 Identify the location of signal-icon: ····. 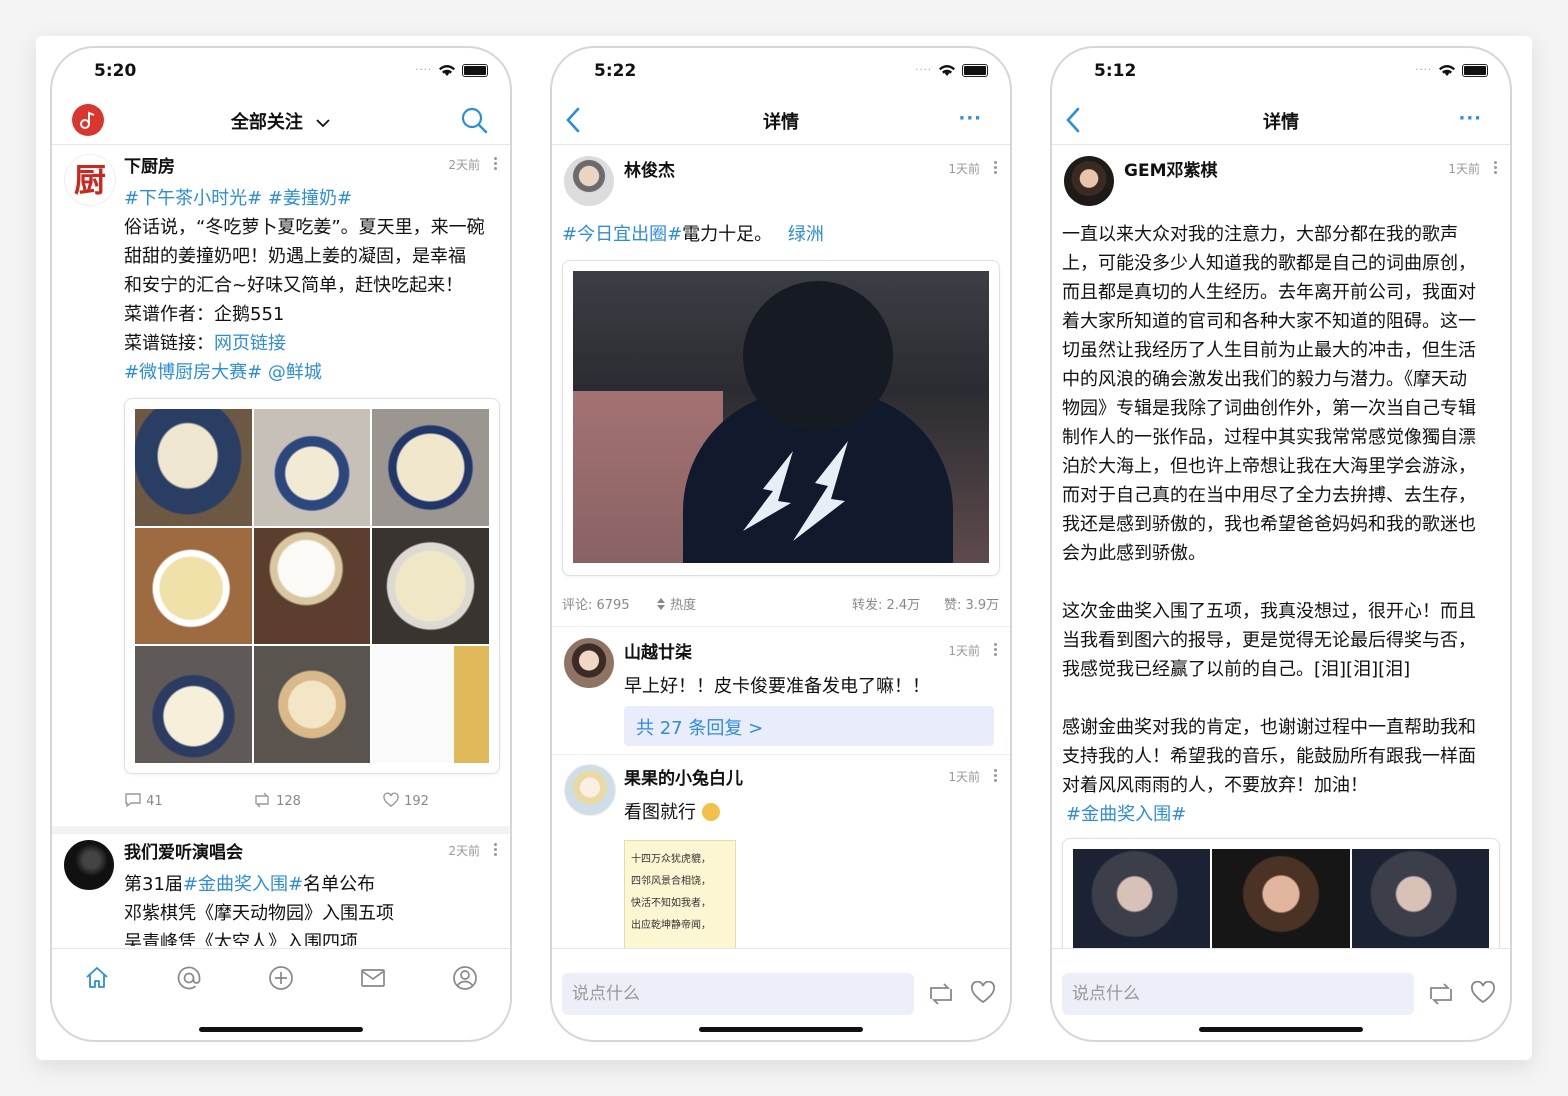
(423, 70).